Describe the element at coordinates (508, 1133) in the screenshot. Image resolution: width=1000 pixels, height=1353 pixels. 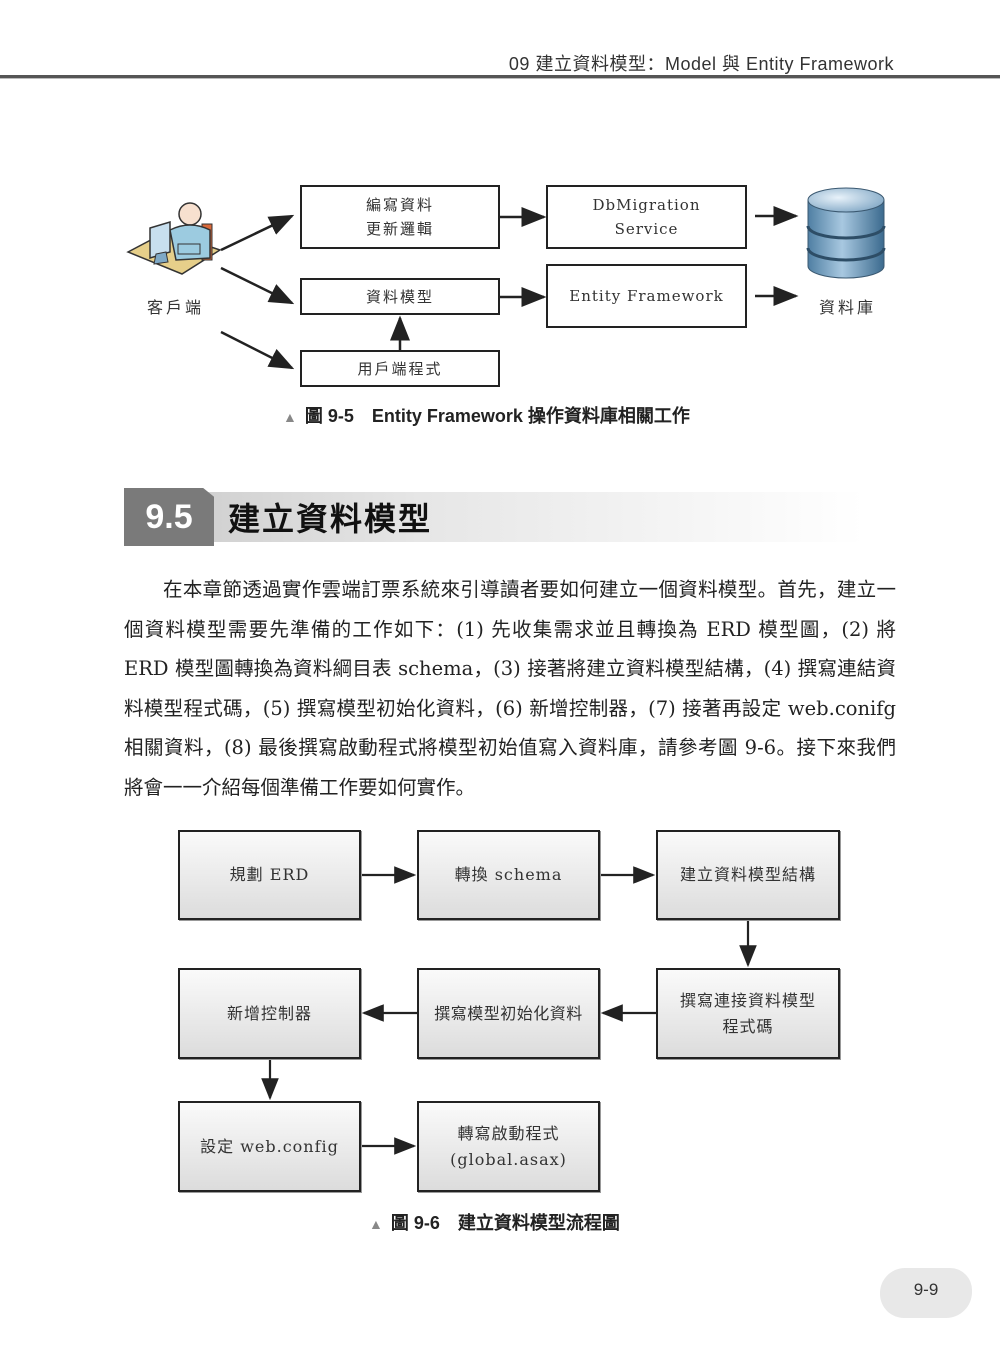
I see `flow-step-label: 轉寫啟動程式` at that location.